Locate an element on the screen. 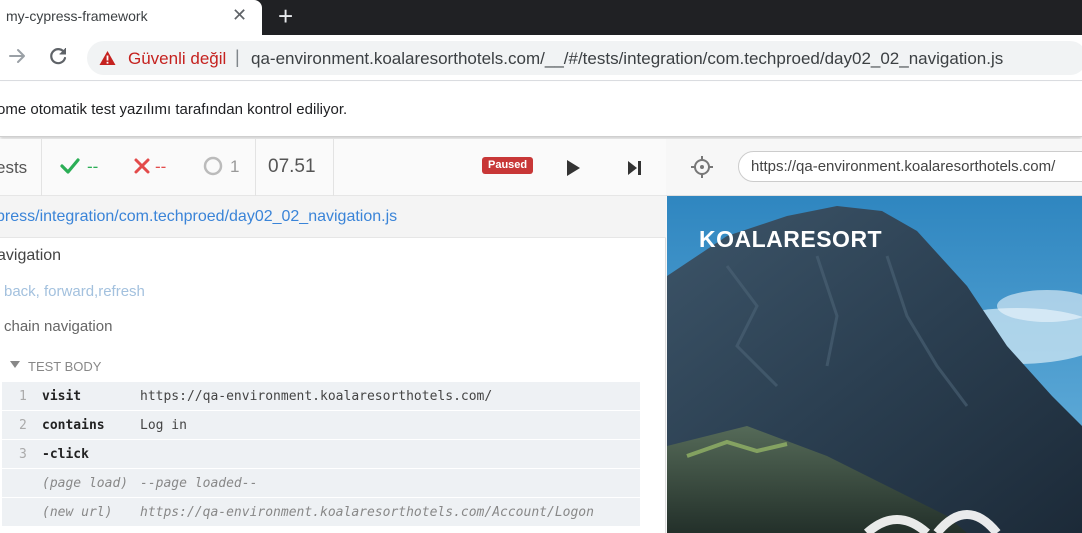 Image resolution: width=1082 pixels, height=533 pixels. command-name: contains is located at coordinates (73, 425).